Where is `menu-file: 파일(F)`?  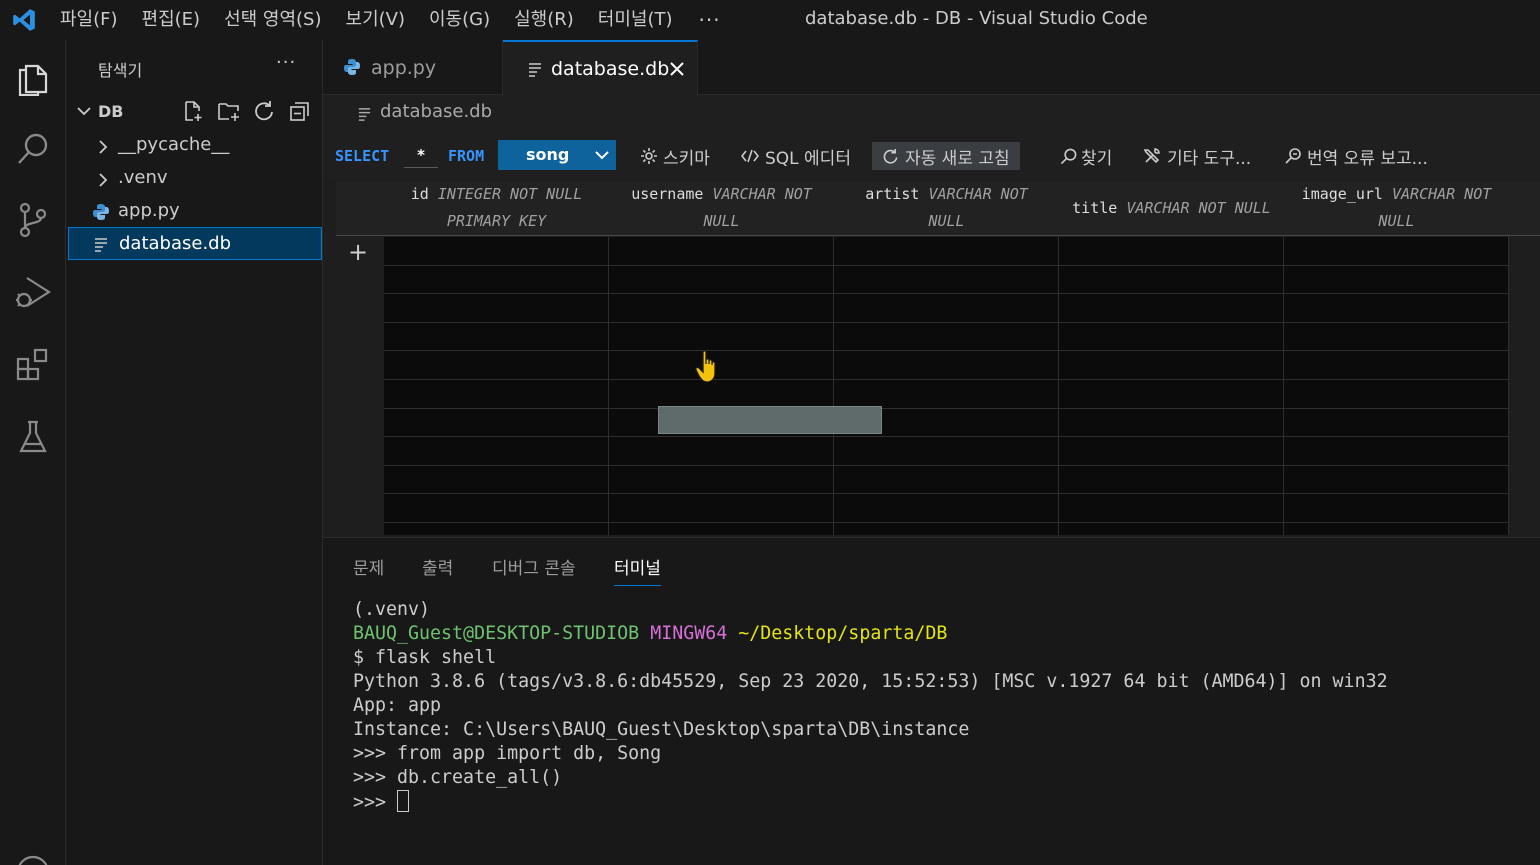 menu-file: 파일(F) is located at coordinates (89, 20).